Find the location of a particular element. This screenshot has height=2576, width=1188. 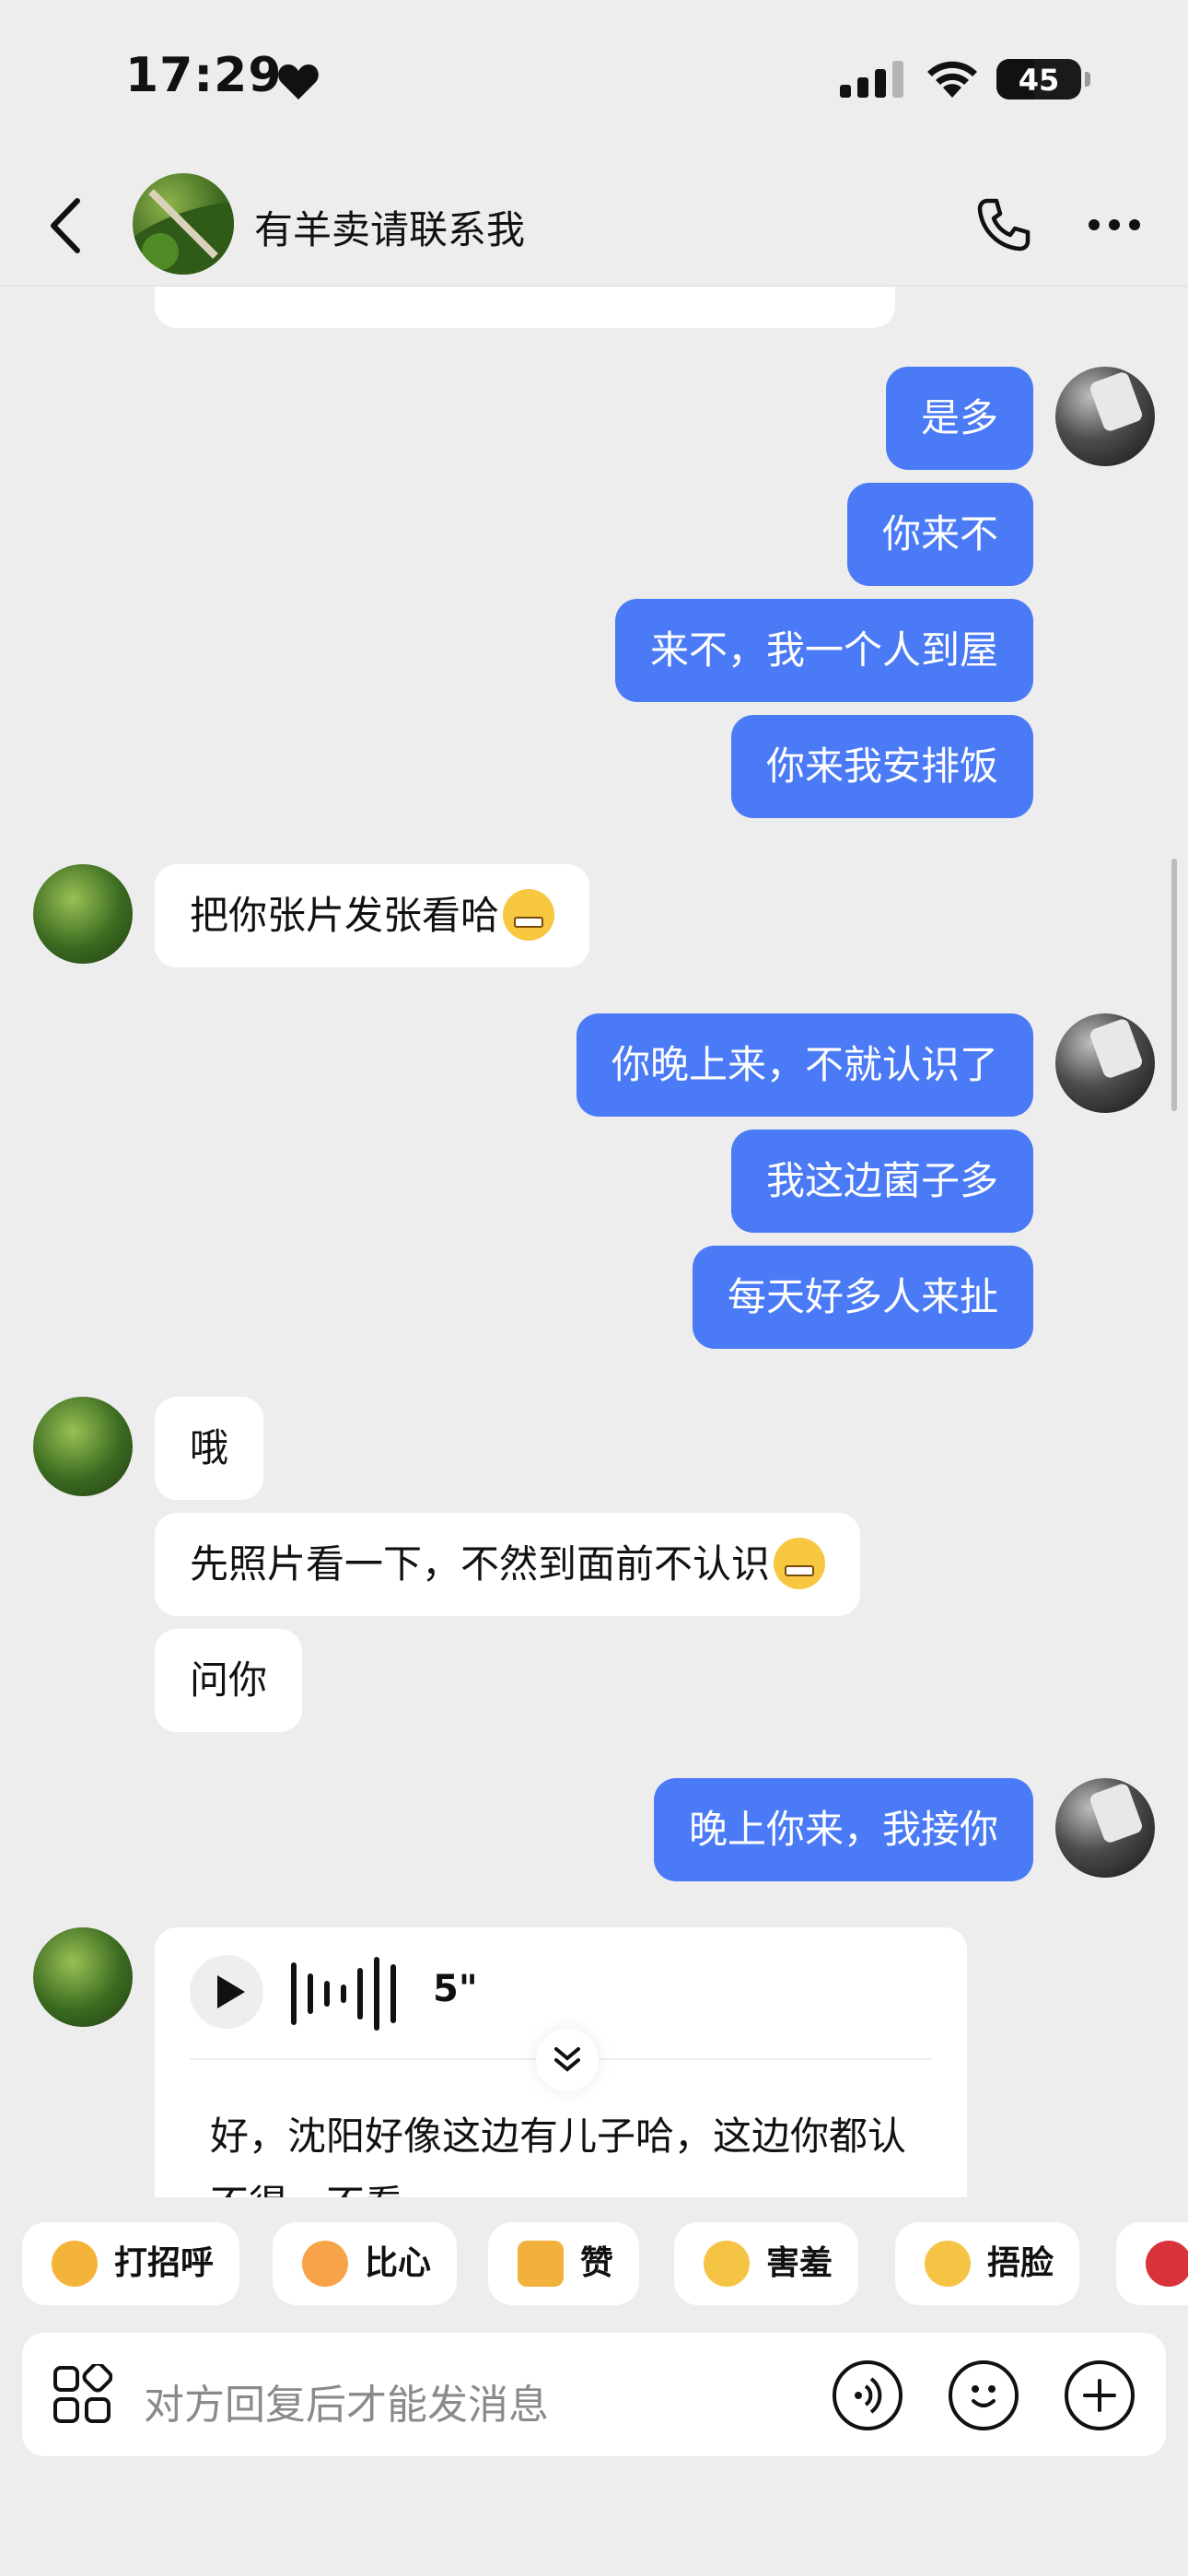

play-icon is located at coordinates (226, 1992).